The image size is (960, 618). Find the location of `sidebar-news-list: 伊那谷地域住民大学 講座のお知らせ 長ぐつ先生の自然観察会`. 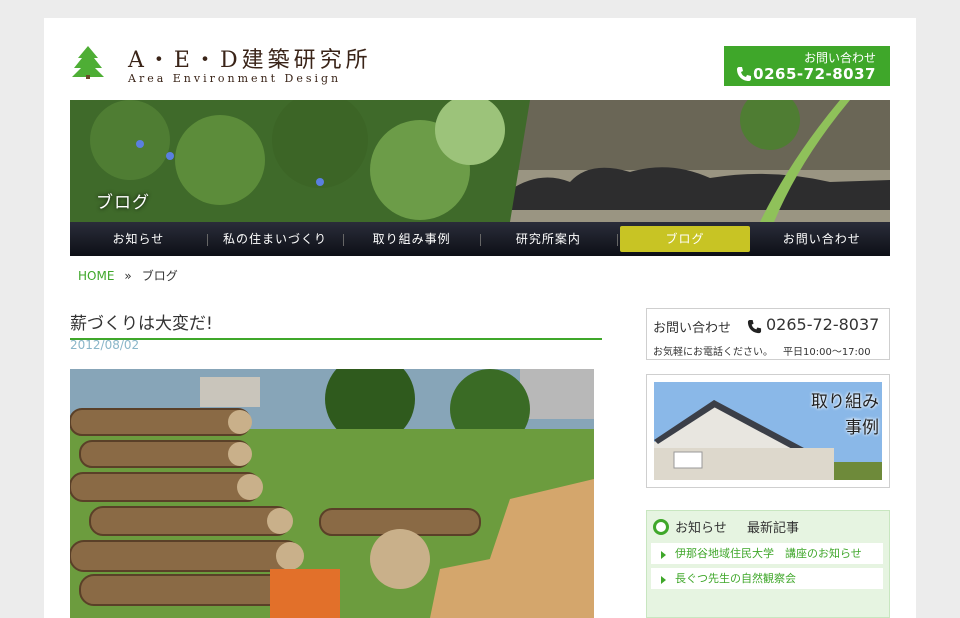

sidebar-news-list: 伊那谷地域住民大学 講座のお知らせ 長ぐつ先生の自然観察会 is located at coordinates (767, 568).